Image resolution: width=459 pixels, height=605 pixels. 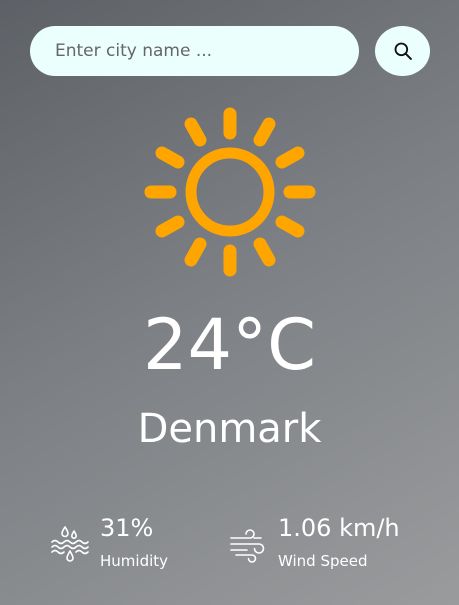 I want to click on humidity-detail: 31% Humidity, so click(x=132, y=545).